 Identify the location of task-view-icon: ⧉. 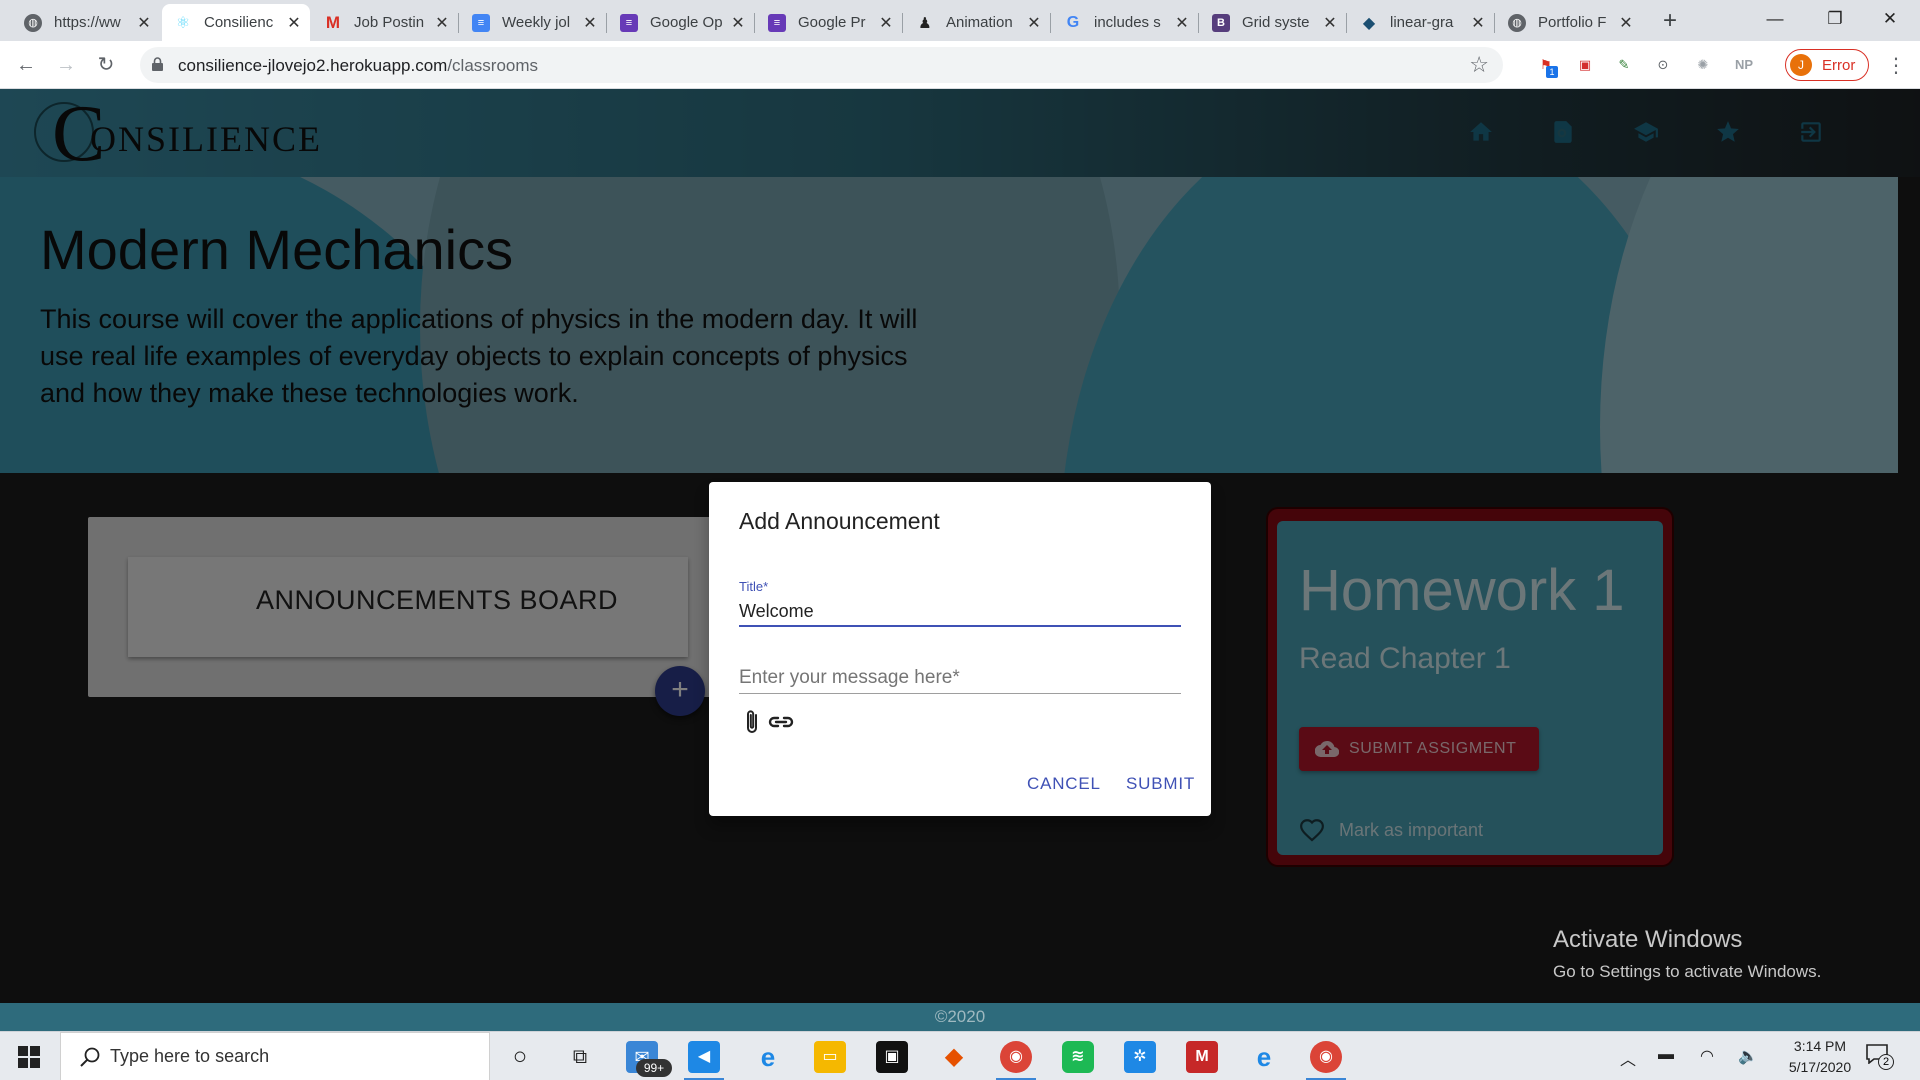
(580, 1057).